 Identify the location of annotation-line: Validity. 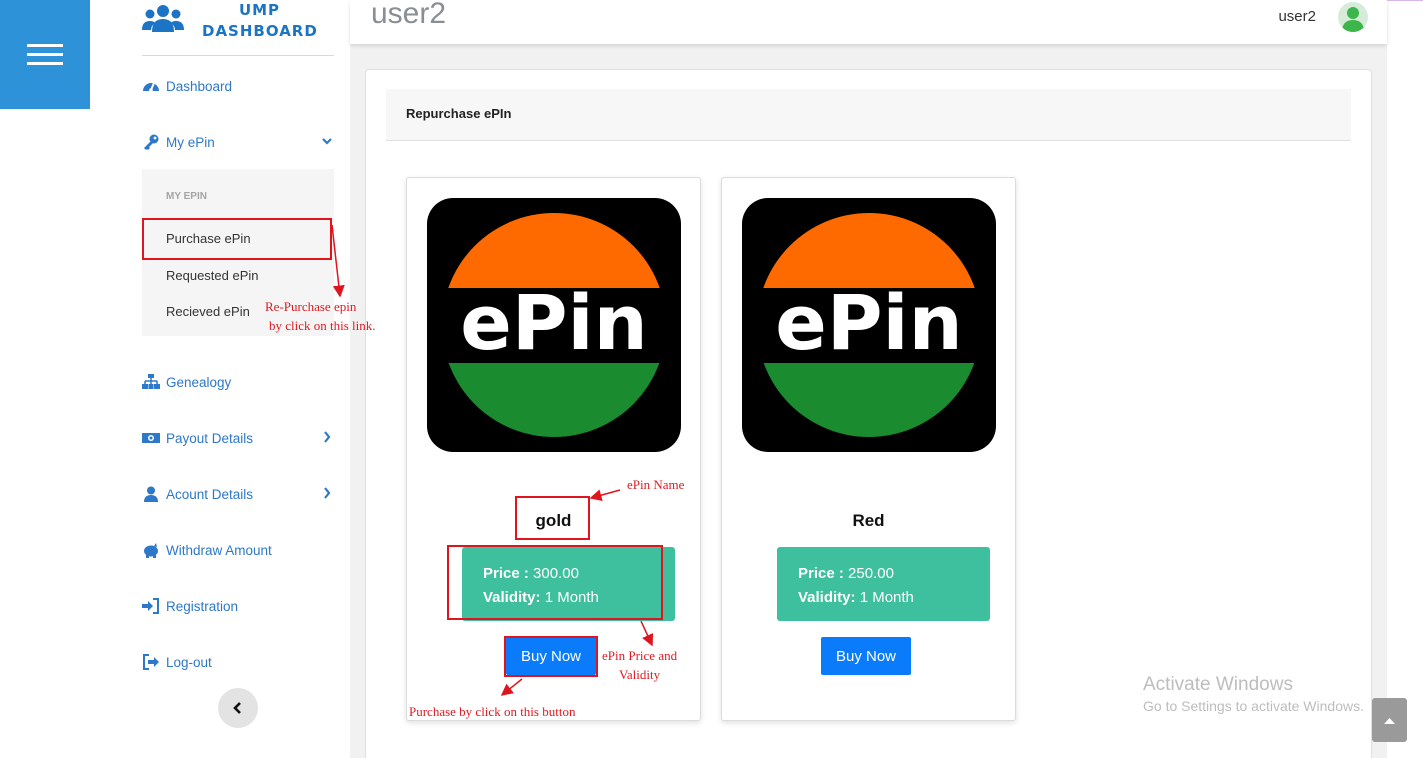
(639, 674).